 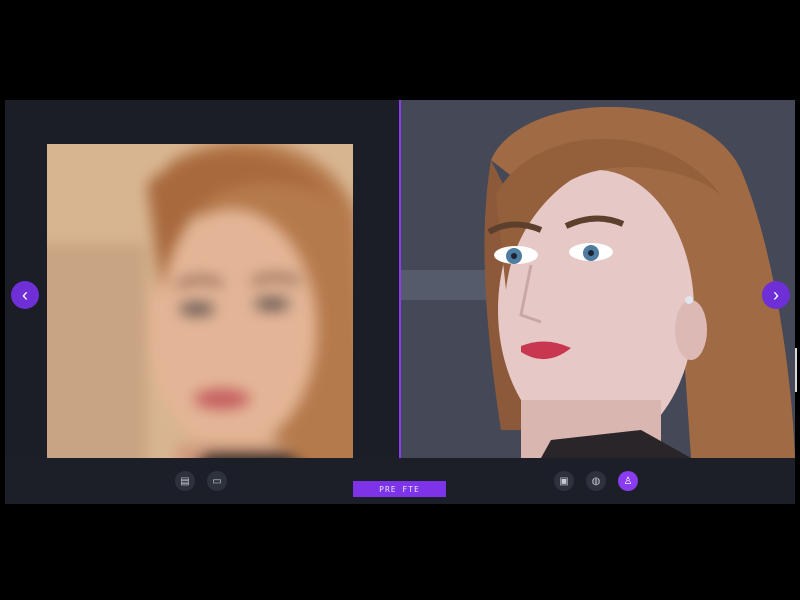 I want to click on magic-icon-glyph: ♙, so click(x=628, y=481).